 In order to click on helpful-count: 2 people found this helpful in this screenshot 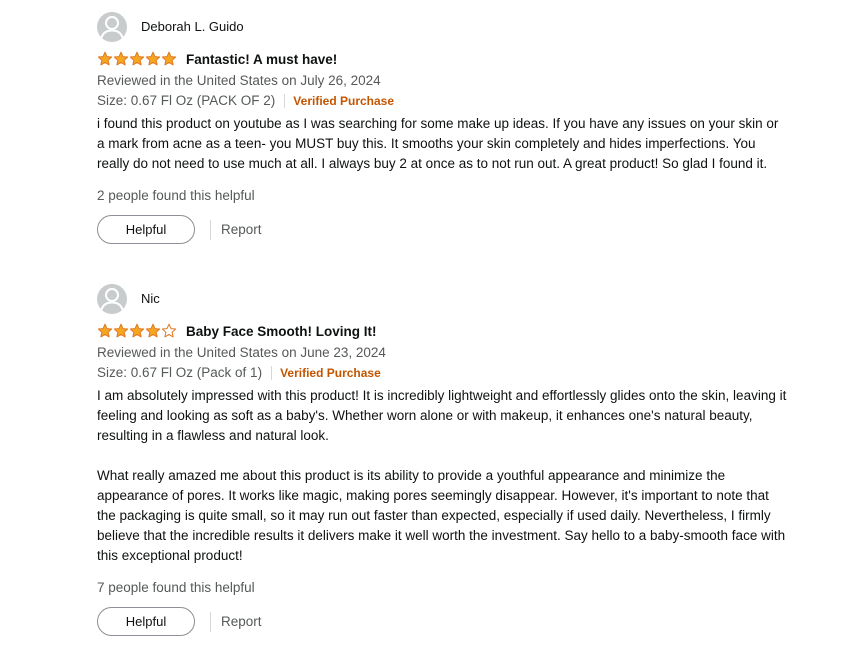, I will do `click(176, 195)`.